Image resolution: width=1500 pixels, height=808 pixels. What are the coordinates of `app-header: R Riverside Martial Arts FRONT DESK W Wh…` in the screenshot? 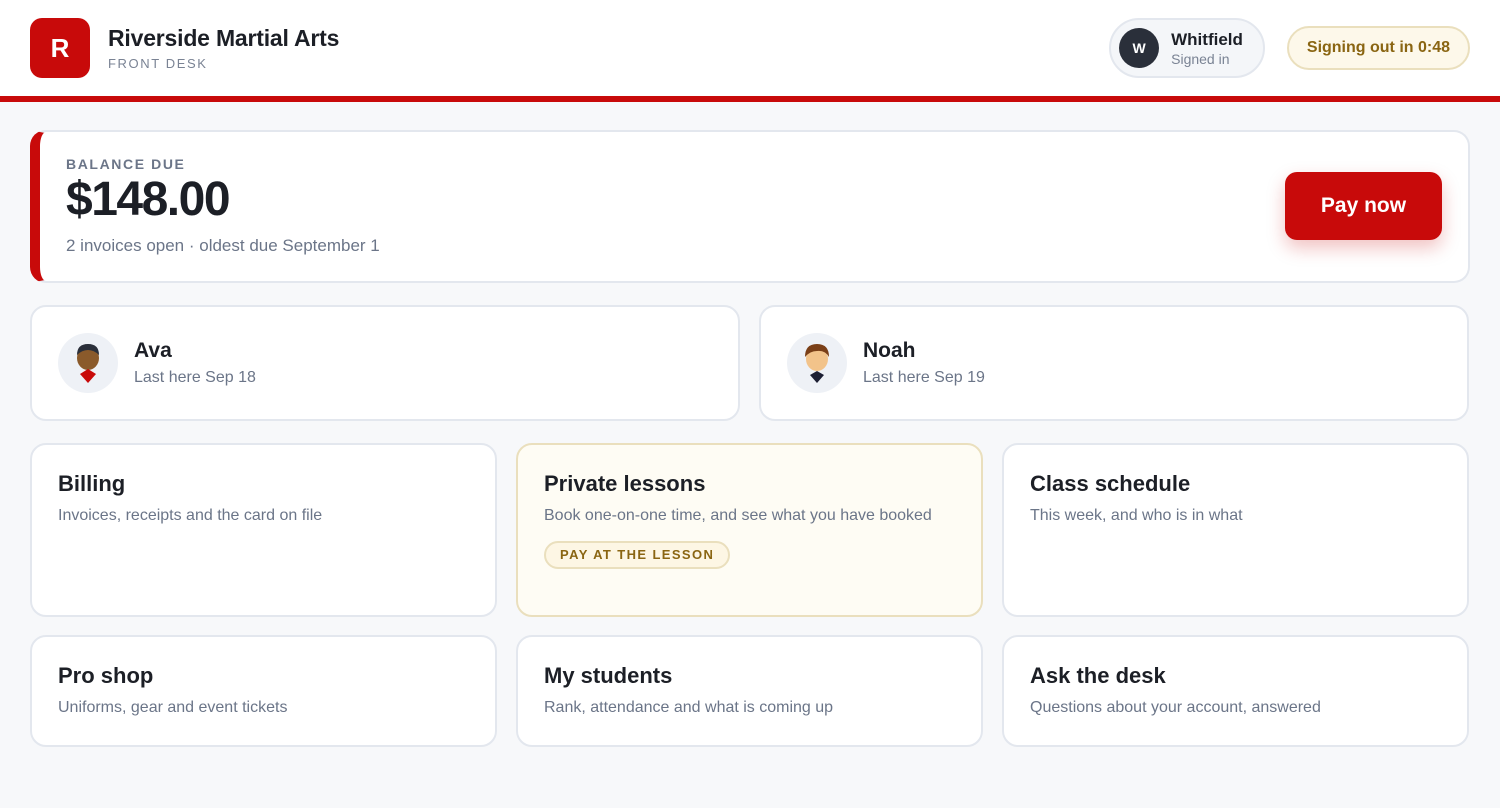 It's located at (750, 48).